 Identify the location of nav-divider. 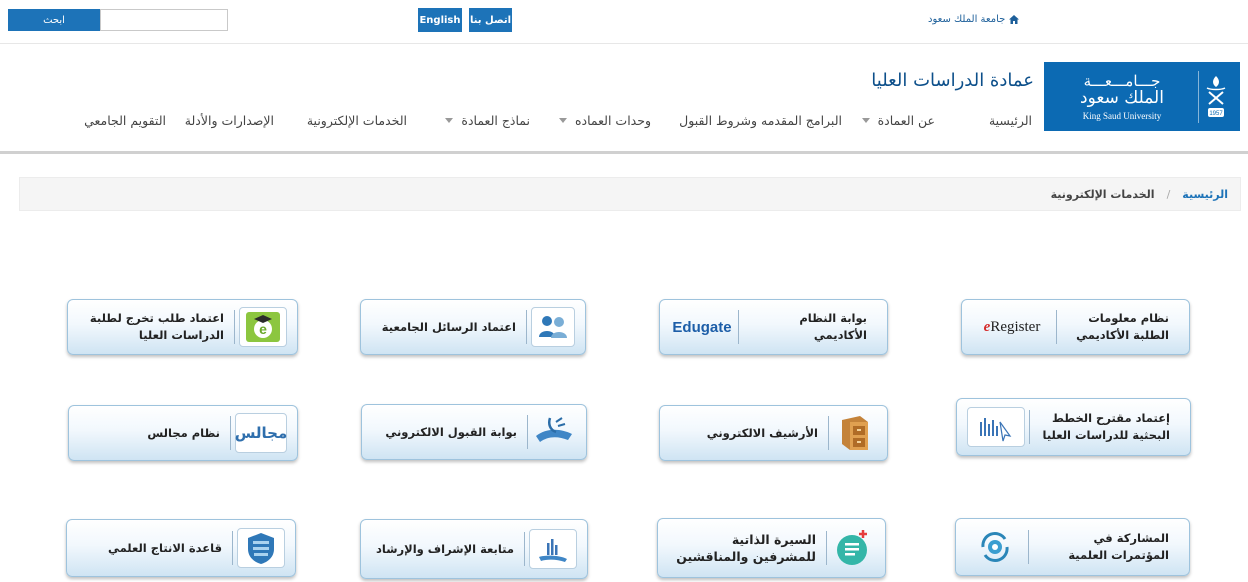
(624, 152).